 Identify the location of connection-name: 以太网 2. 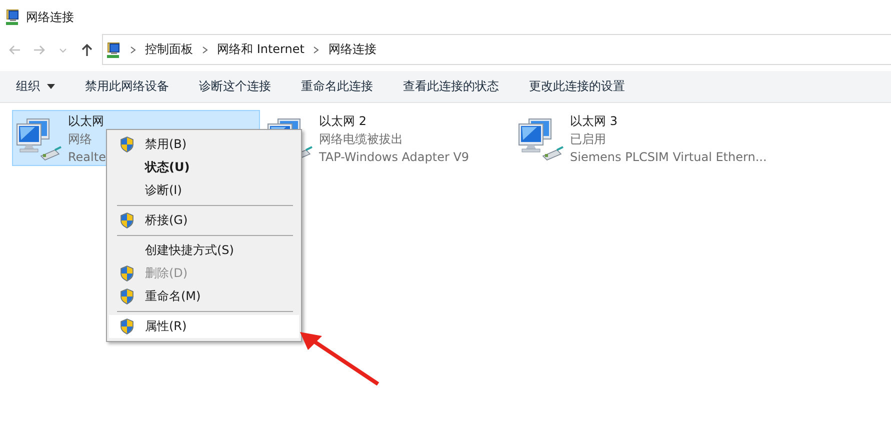
(343, 121).